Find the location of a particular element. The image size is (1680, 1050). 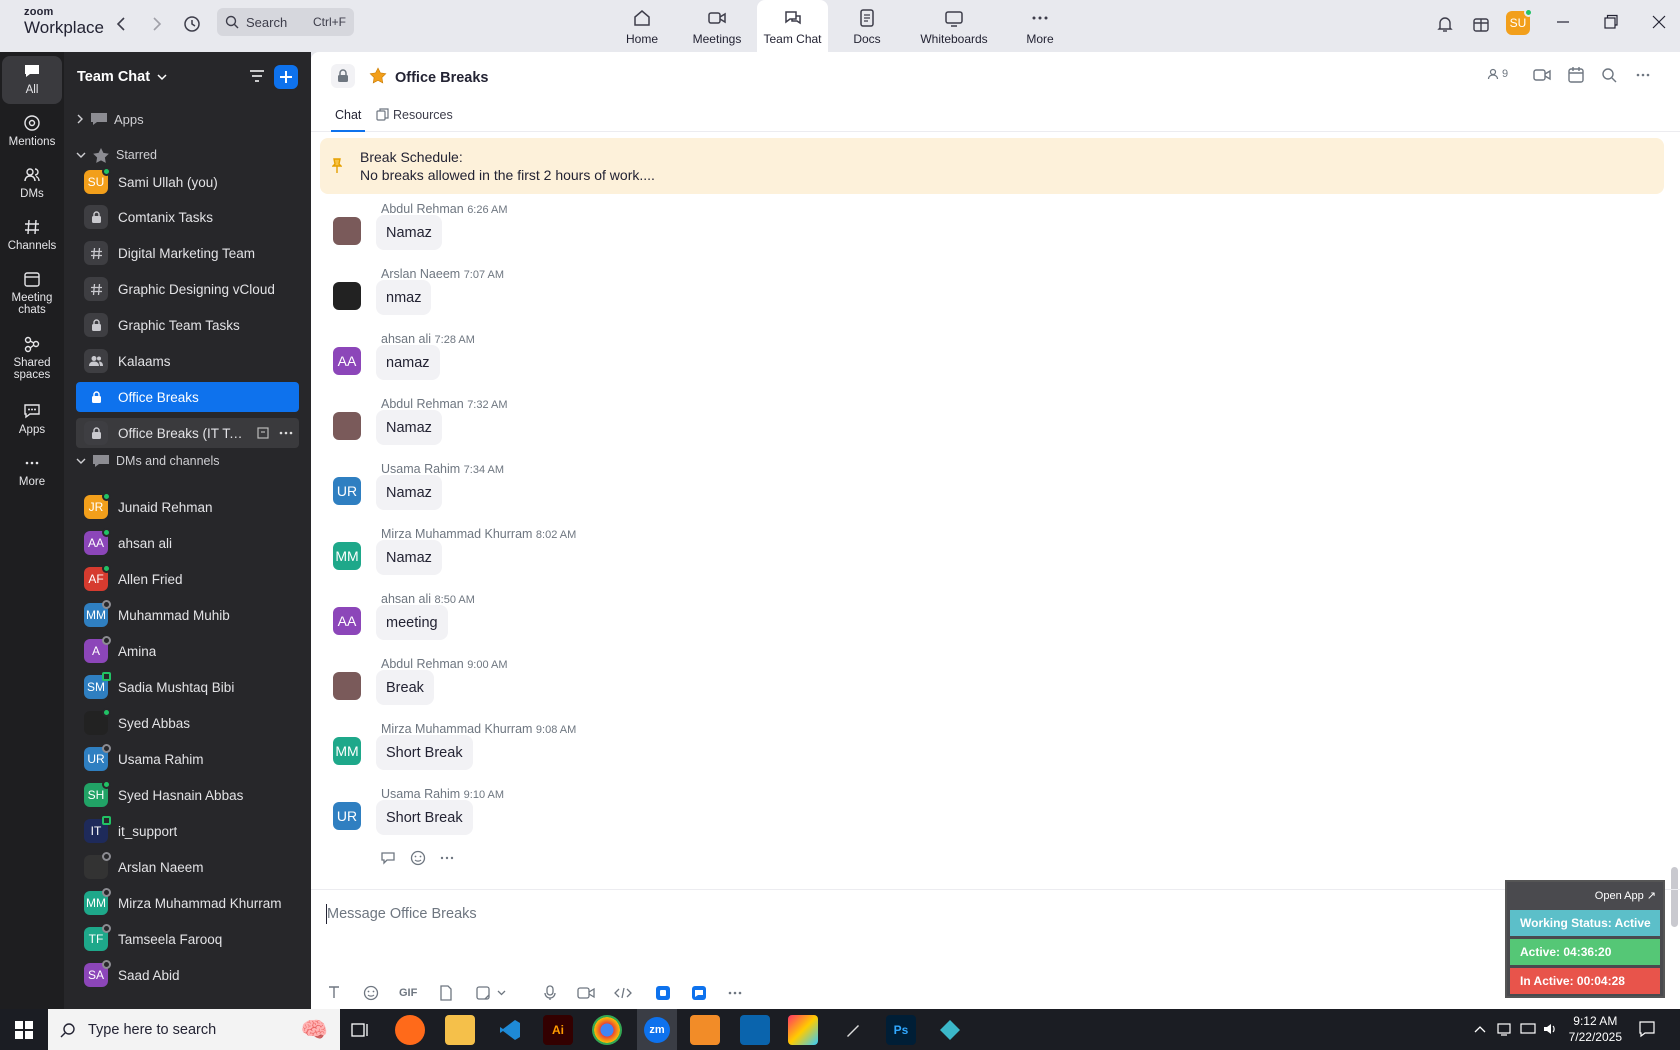

dm-item: Syed Abbas is located at coordinates (187, 723).